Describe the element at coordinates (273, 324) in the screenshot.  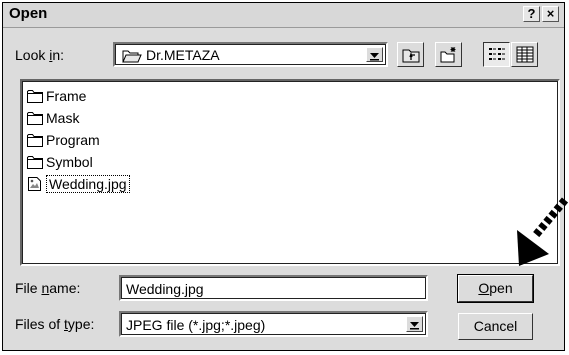
I see `file-type-combo: JPEG file (*.jpg;*.jpeg)` at that location.